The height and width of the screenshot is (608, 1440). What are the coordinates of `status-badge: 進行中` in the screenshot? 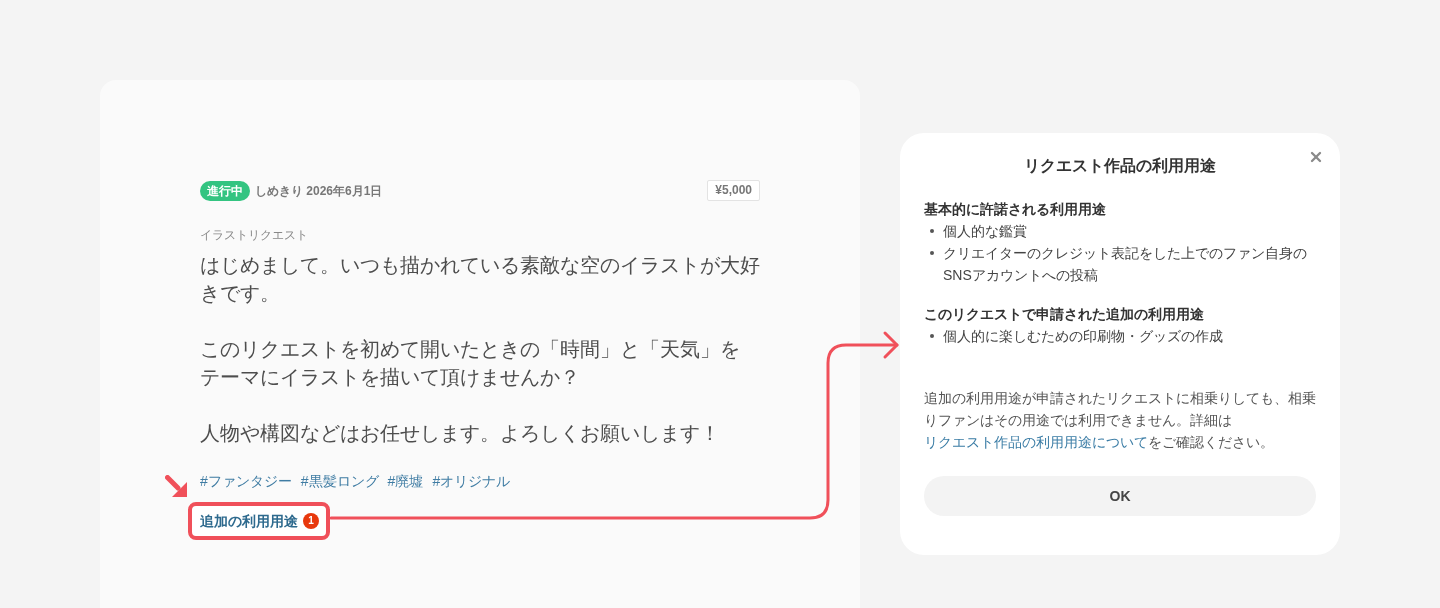 It's located at (225, 190).